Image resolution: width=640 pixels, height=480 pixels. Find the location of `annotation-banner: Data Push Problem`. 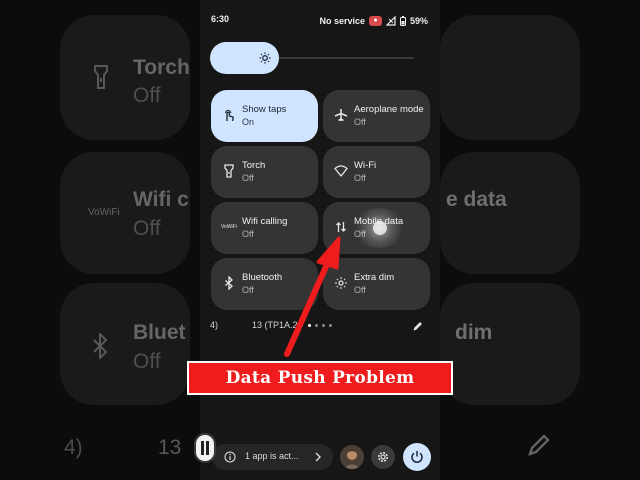

annotation-banner: Data Push Problem is located at coordinates (320, 378).